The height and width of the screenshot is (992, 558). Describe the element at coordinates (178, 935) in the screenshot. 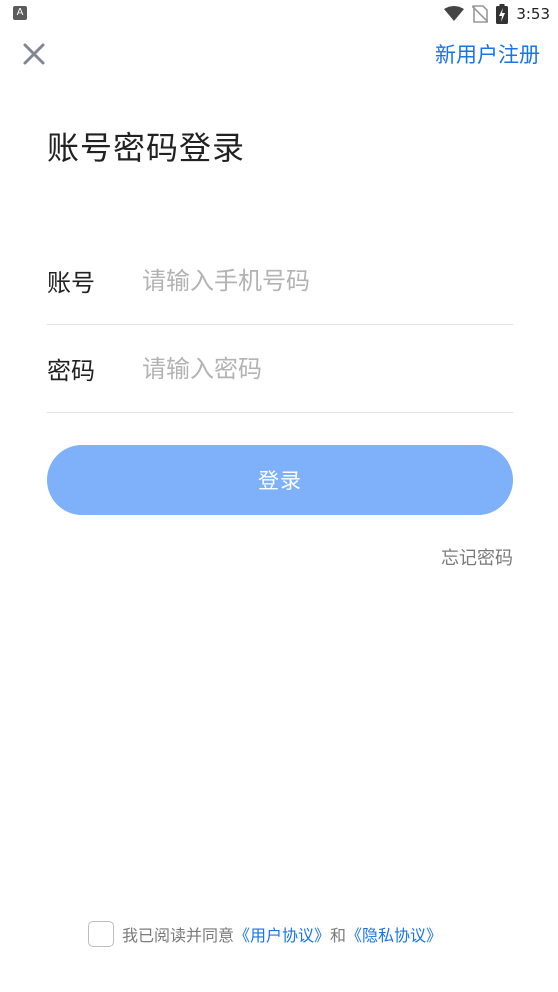

I see `agreement-prefix: 我已阅读并同意` at that location.